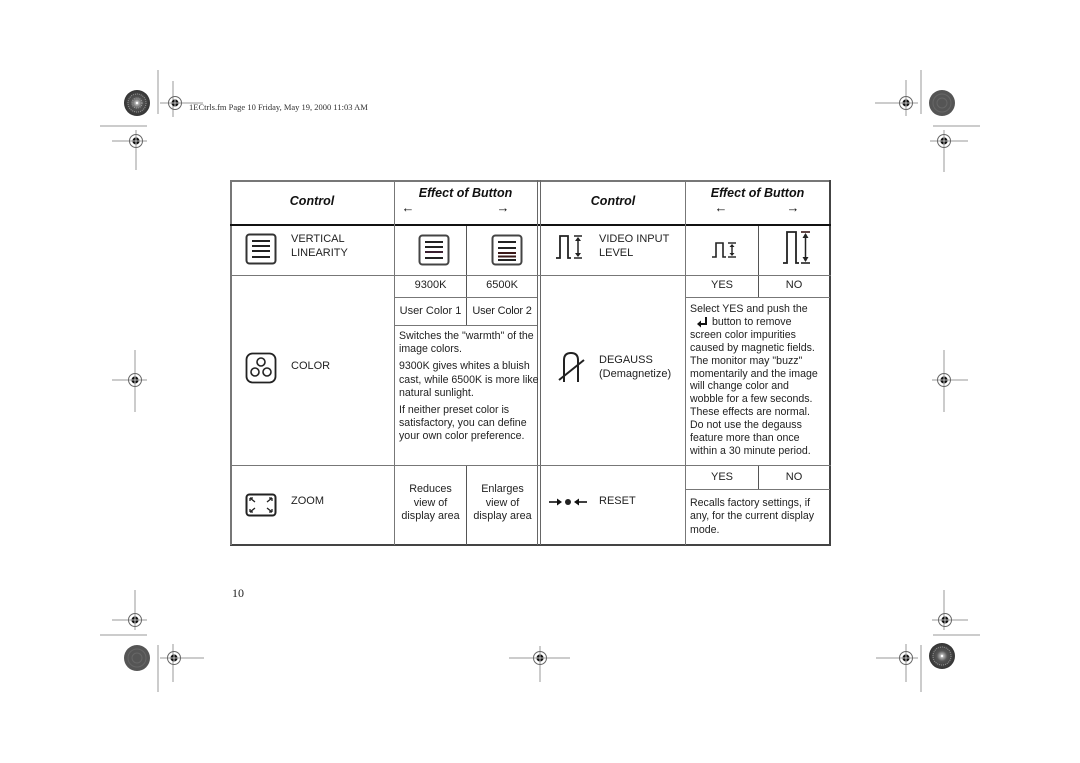 The height and width of the screenshot is (763, 1080). What do you see at coordinates (434, 250) in the screenshot?
I see `vertical-linearity-compressed-icon` at bounding box center [434, 250].